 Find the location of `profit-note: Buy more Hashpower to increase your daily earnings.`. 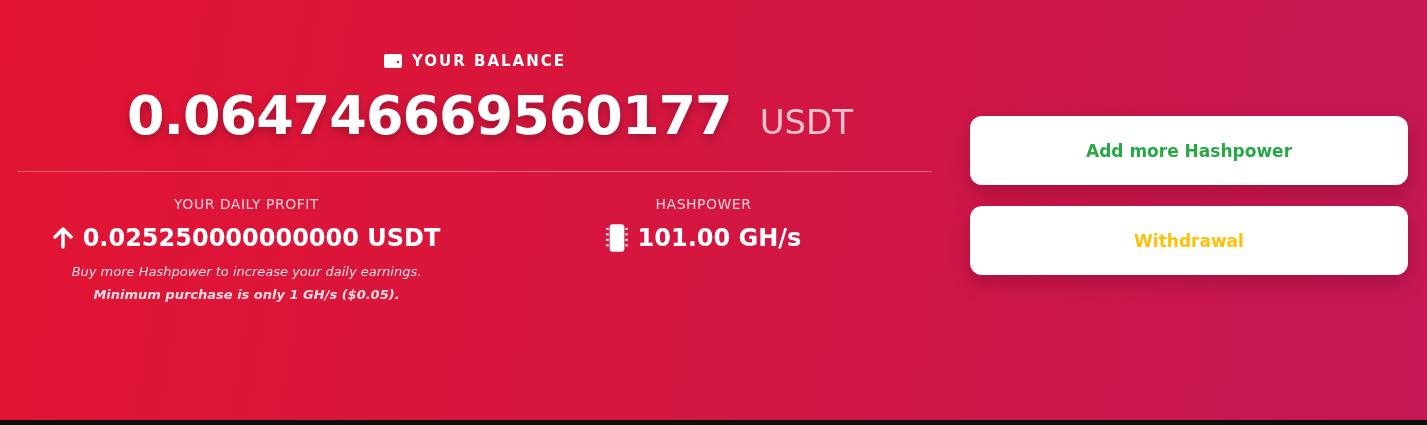

profit-note: Buy more Hashpower to increase your daily earnings. is located at coordinates (246, 271).